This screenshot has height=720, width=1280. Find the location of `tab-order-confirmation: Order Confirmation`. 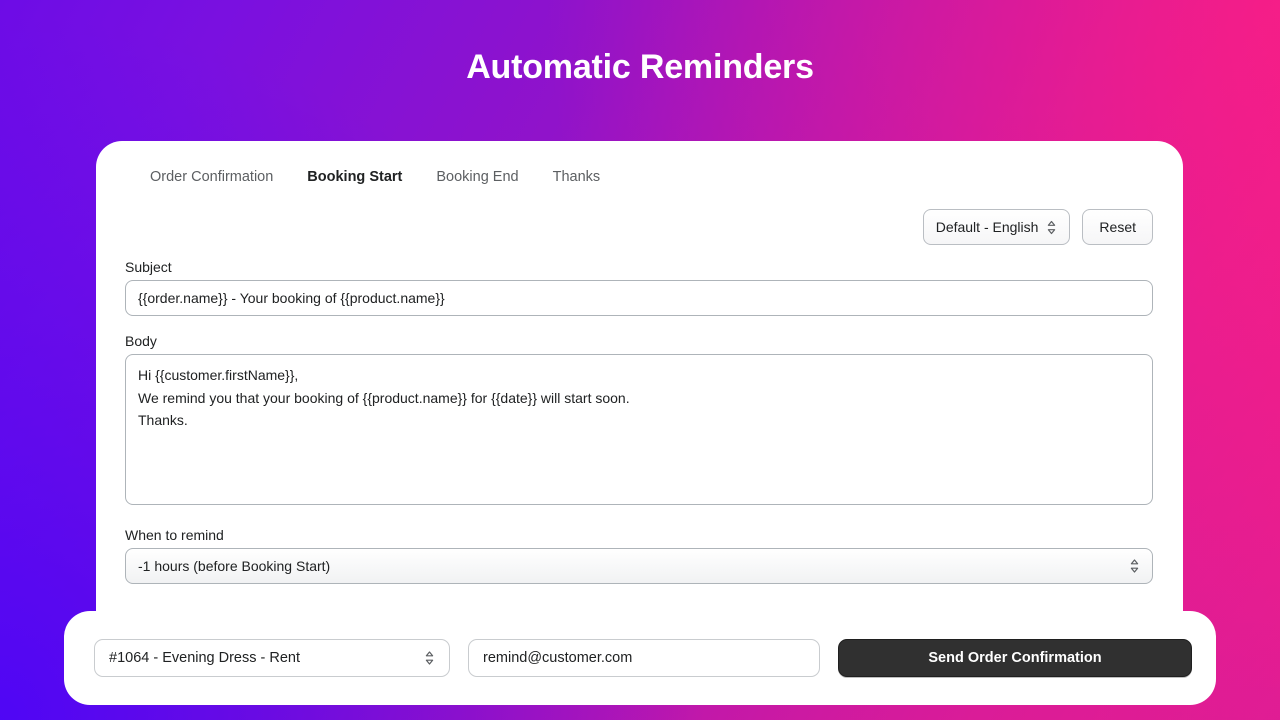

tab-order-confirmation: Order Confirmation is located at coordinates (211, 177).